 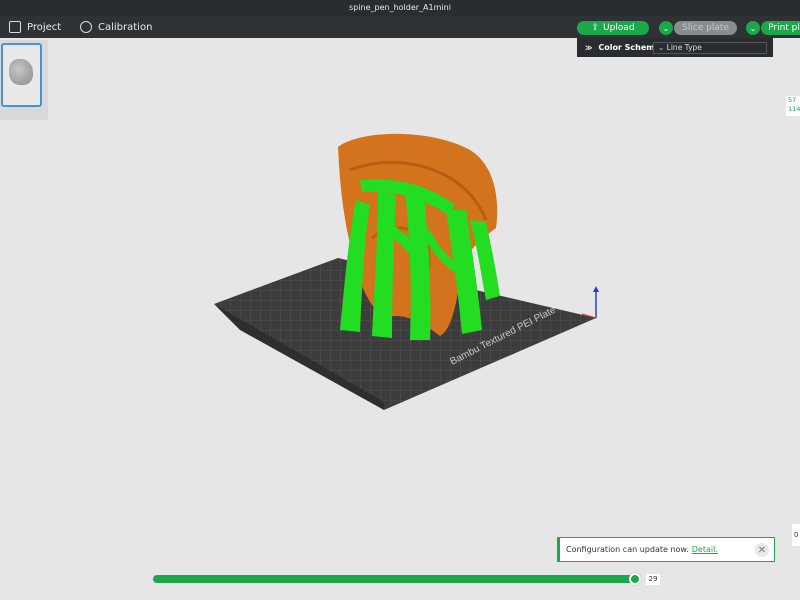 I want to click on notification-detail-link: Detail., so click(x=705, y=549).